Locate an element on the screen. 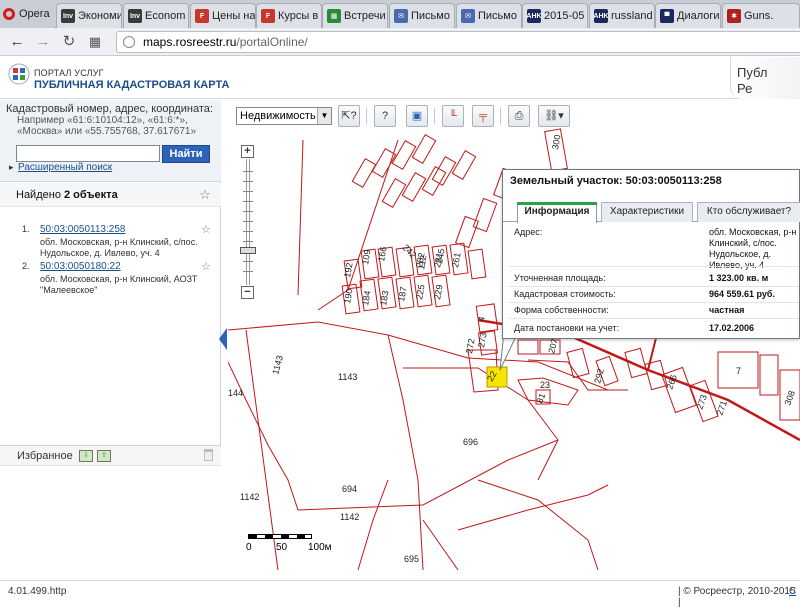 The width and height of the screenshot is (800, 608). rosreestr-logo-icon is located at coordinates (19, 74).